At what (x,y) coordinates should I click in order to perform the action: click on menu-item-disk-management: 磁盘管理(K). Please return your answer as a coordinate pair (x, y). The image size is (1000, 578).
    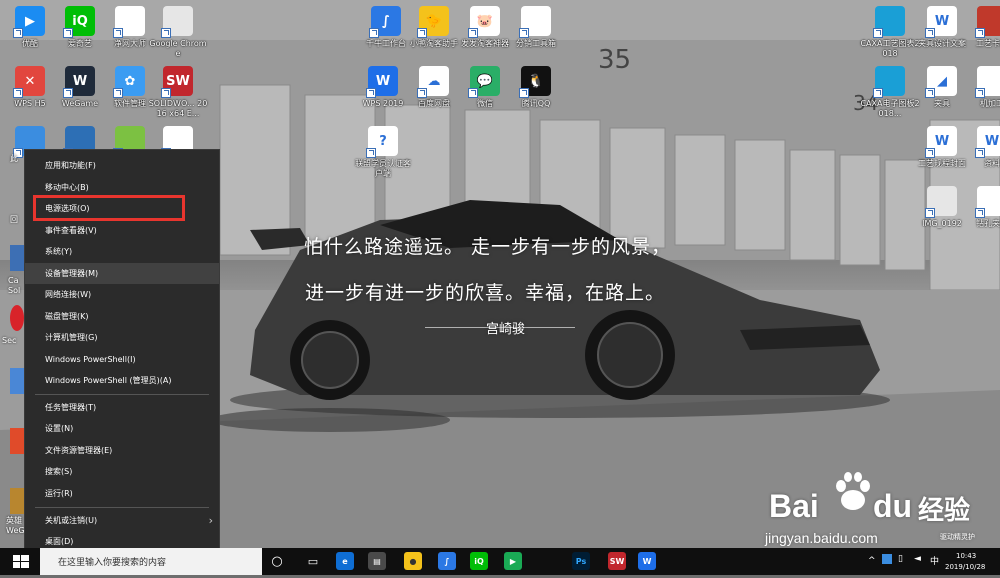
    Looking at the image, I should click on (122, 316).